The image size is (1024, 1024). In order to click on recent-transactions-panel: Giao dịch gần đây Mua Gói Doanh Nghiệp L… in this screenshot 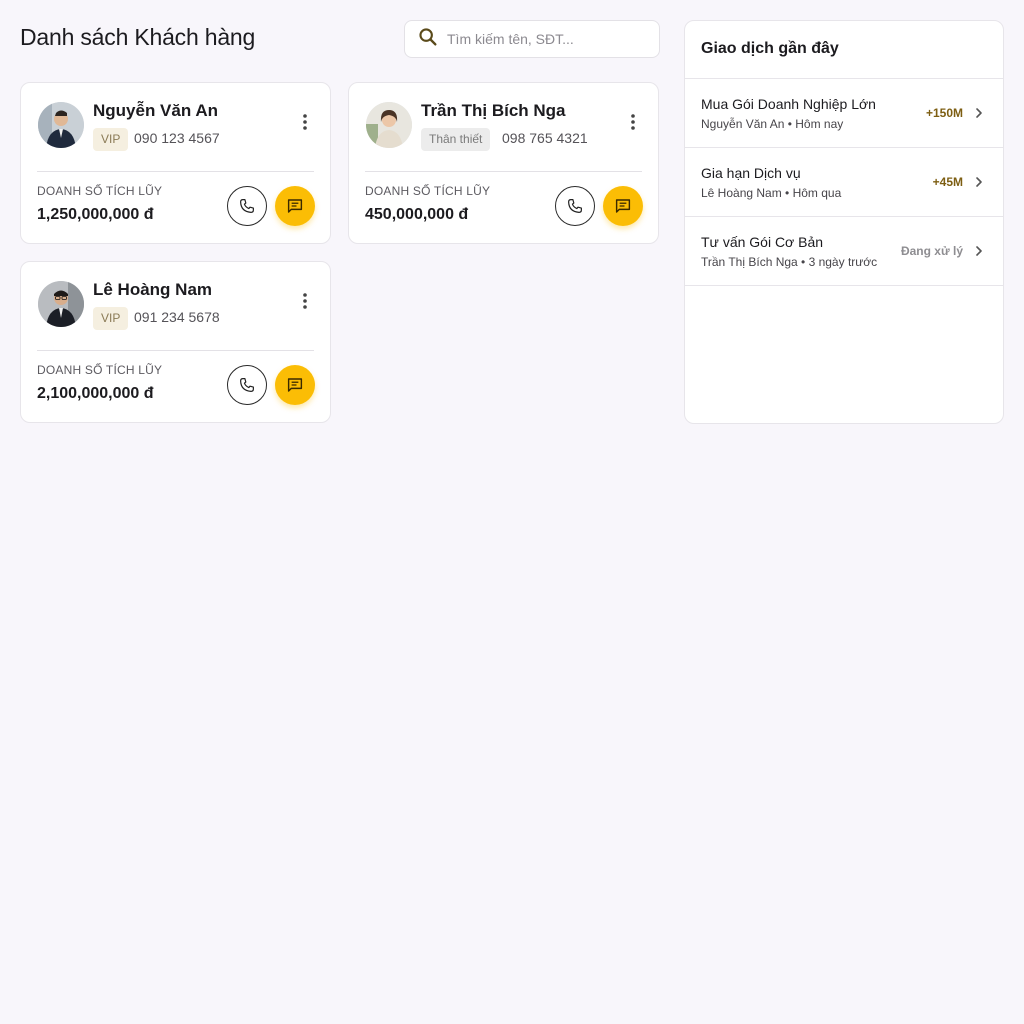, I will do `click(844, 222)`.